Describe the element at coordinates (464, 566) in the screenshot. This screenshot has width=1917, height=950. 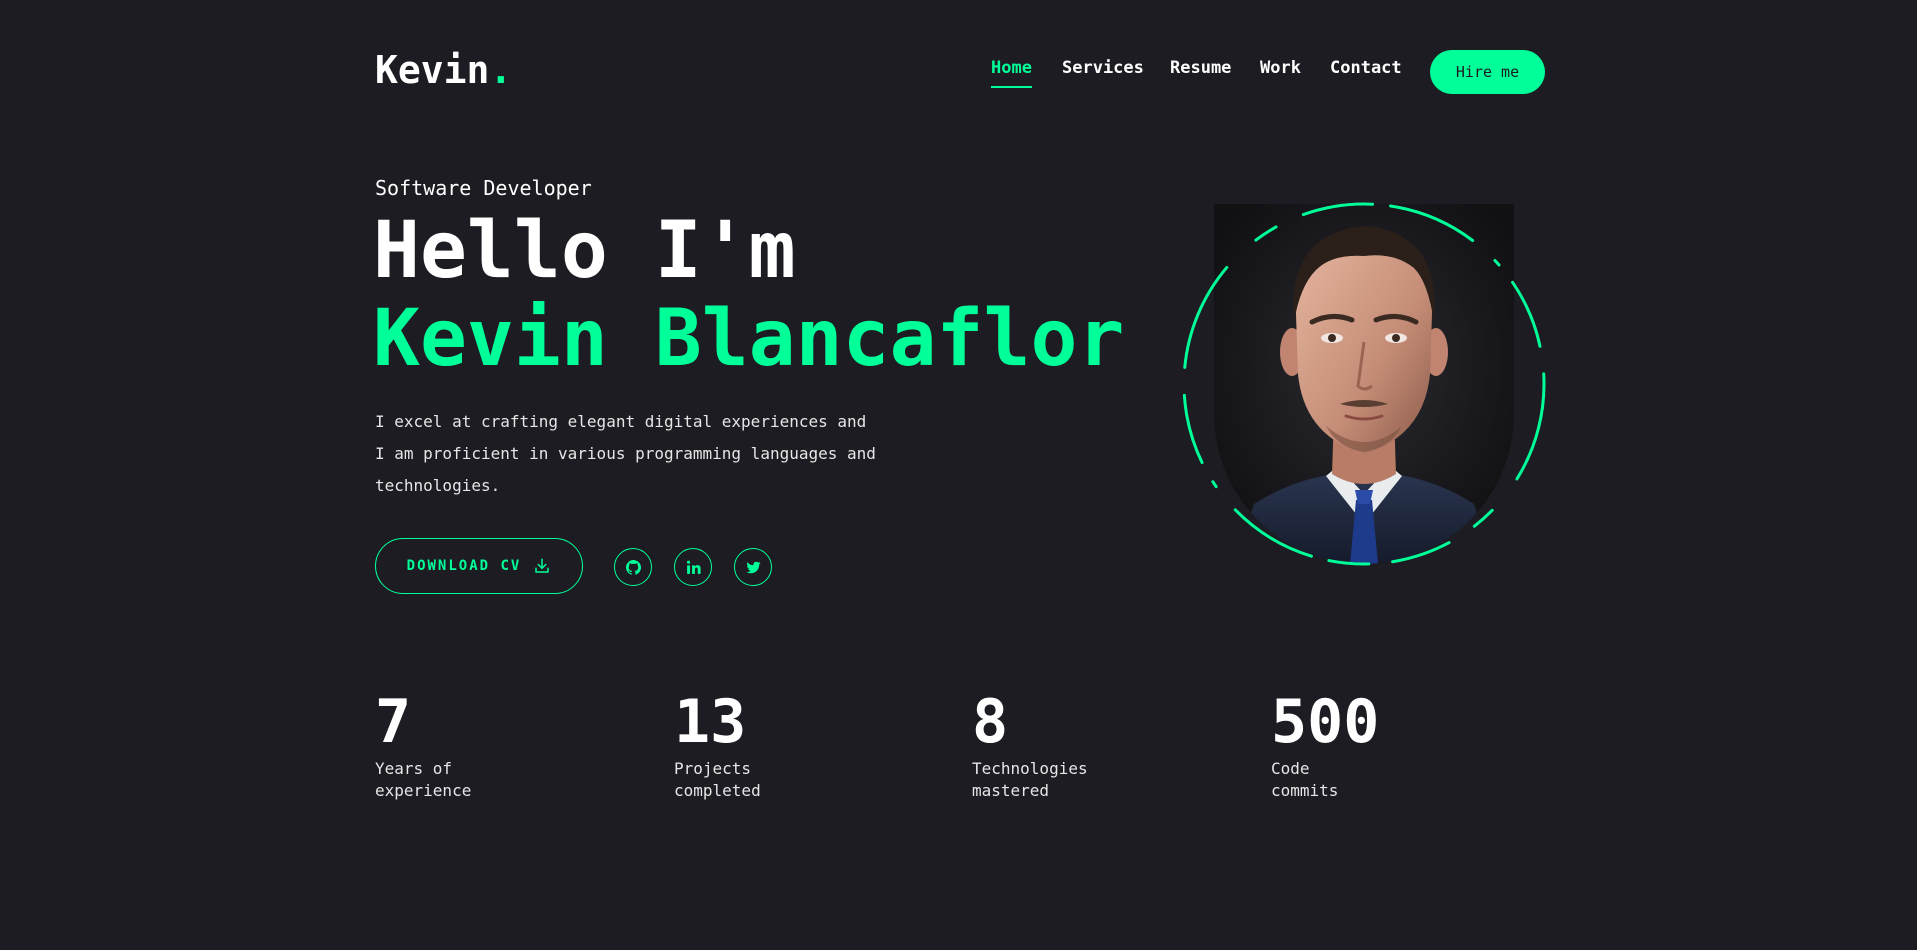
I see `download-cv-label: DOWNLOAD CV` at that location.